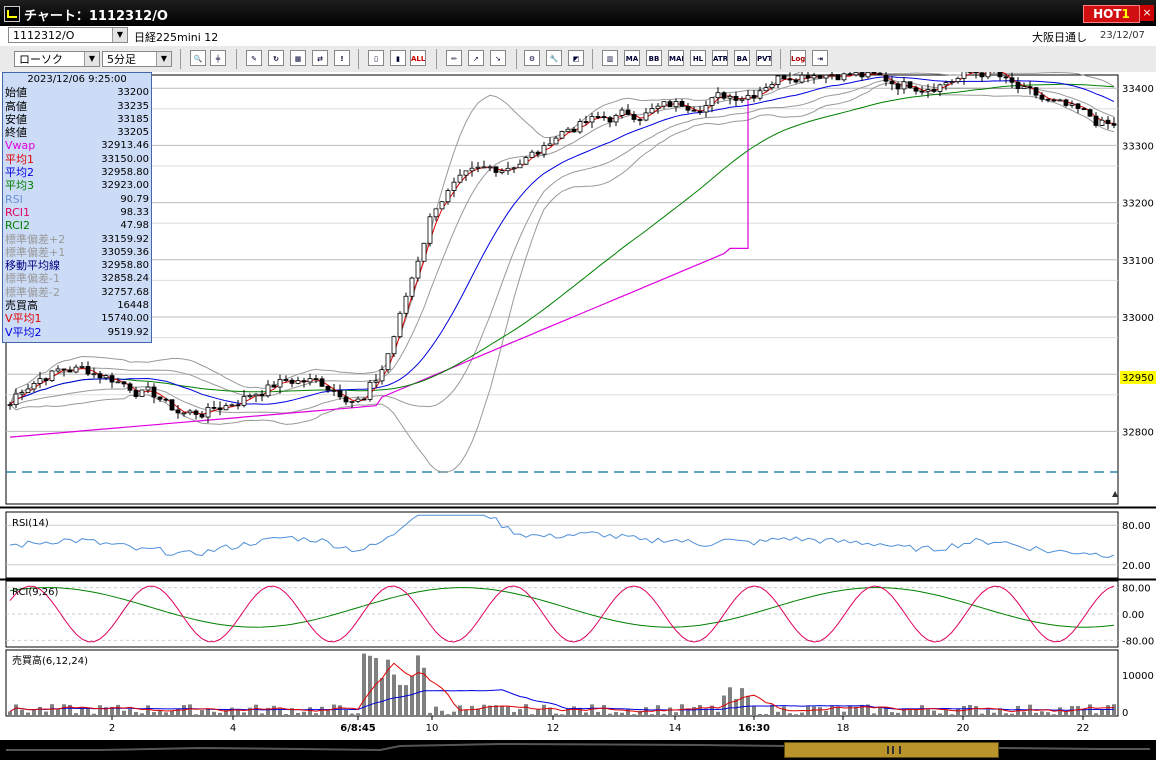 This screenshot has height=760, width=1156. I want to click on pointer-icon: ➚, so click(476, 58).